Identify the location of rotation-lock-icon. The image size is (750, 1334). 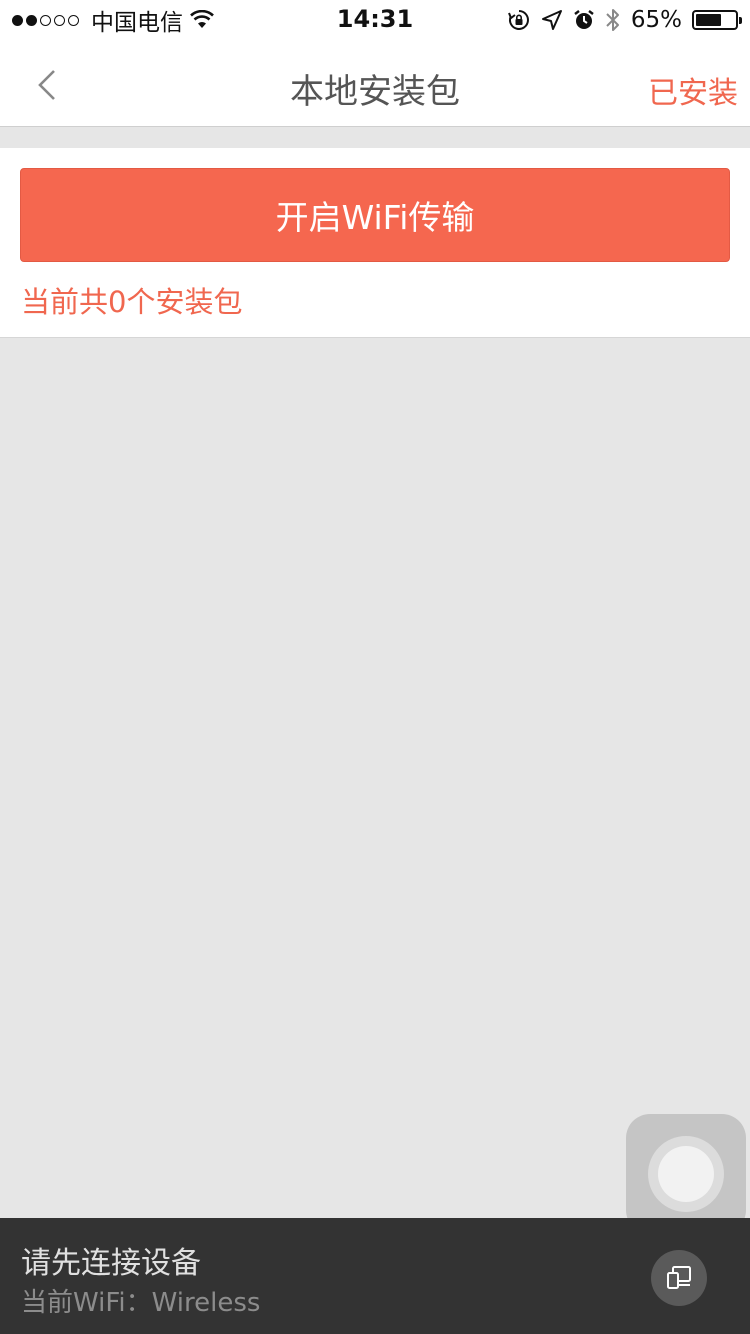
(519, 20).